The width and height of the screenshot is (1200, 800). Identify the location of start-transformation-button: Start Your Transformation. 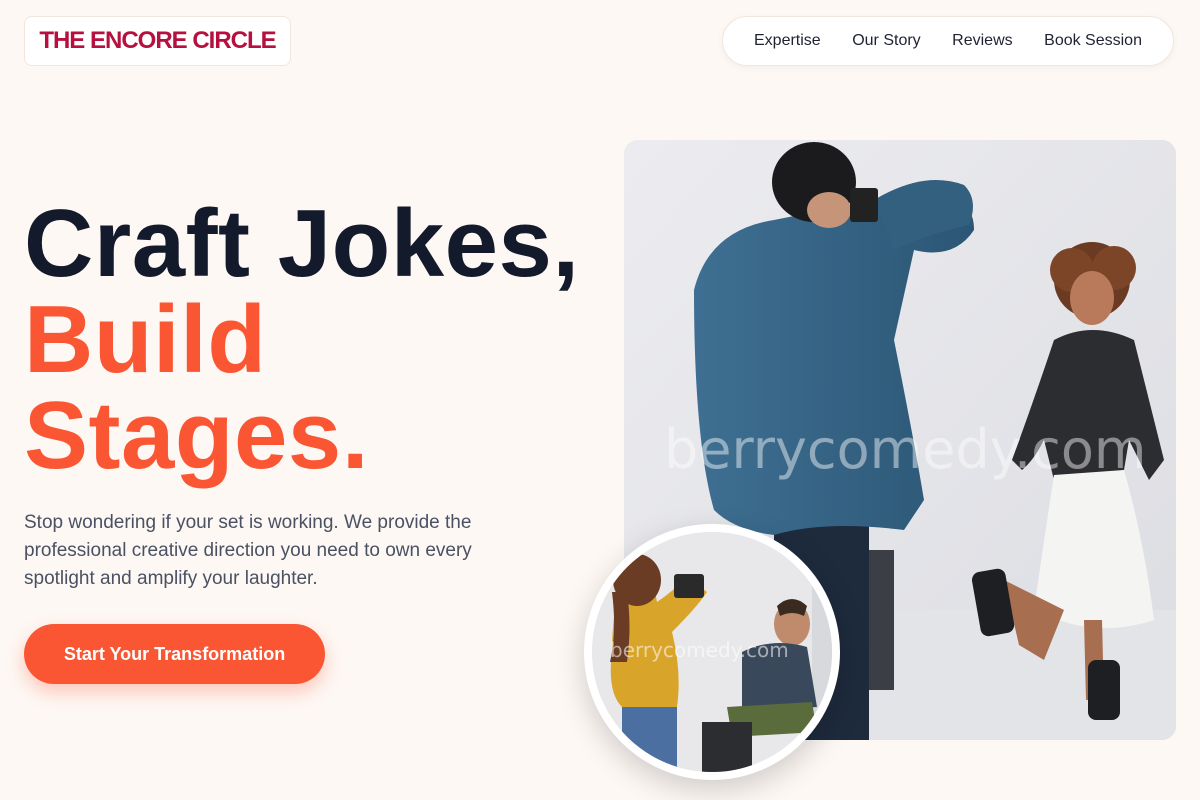
(174, 654).